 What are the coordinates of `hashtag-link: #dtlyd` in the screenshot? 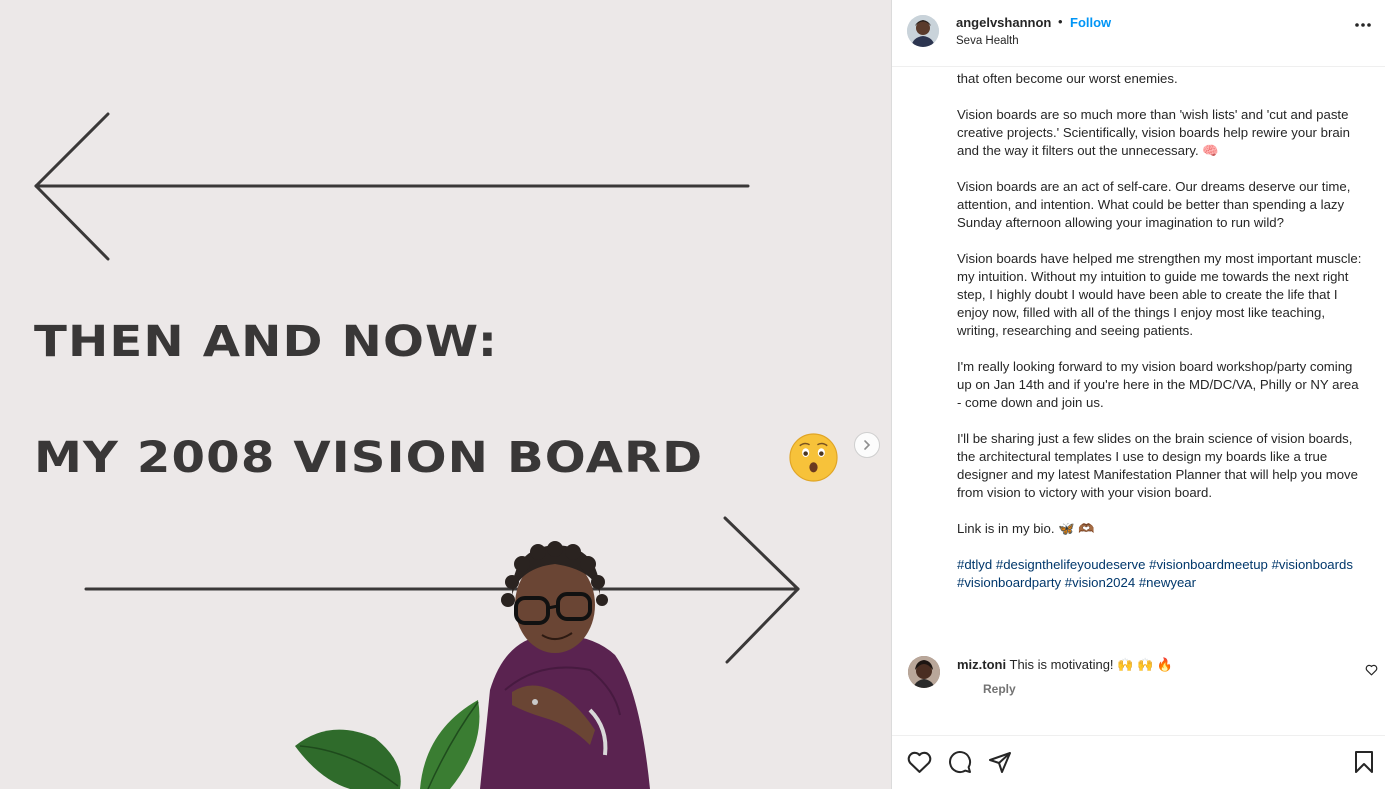 It's located at (974, 564).